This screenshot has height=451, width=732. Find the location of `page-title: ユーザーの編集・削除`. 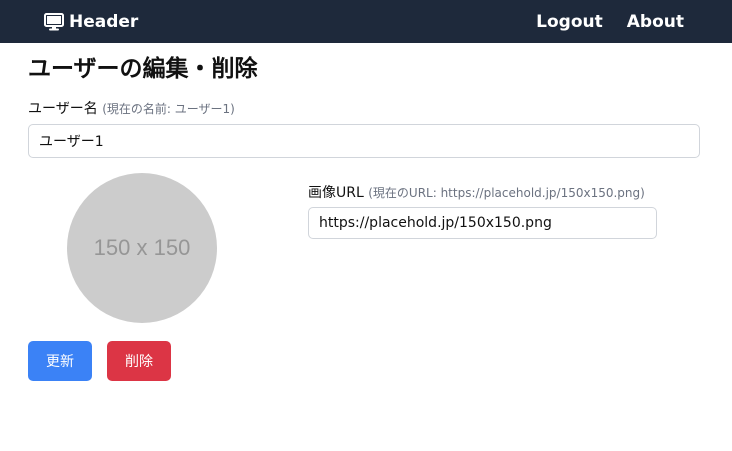

page-title: ユーザーの編集・削除 is located at coordinates (143, 69).